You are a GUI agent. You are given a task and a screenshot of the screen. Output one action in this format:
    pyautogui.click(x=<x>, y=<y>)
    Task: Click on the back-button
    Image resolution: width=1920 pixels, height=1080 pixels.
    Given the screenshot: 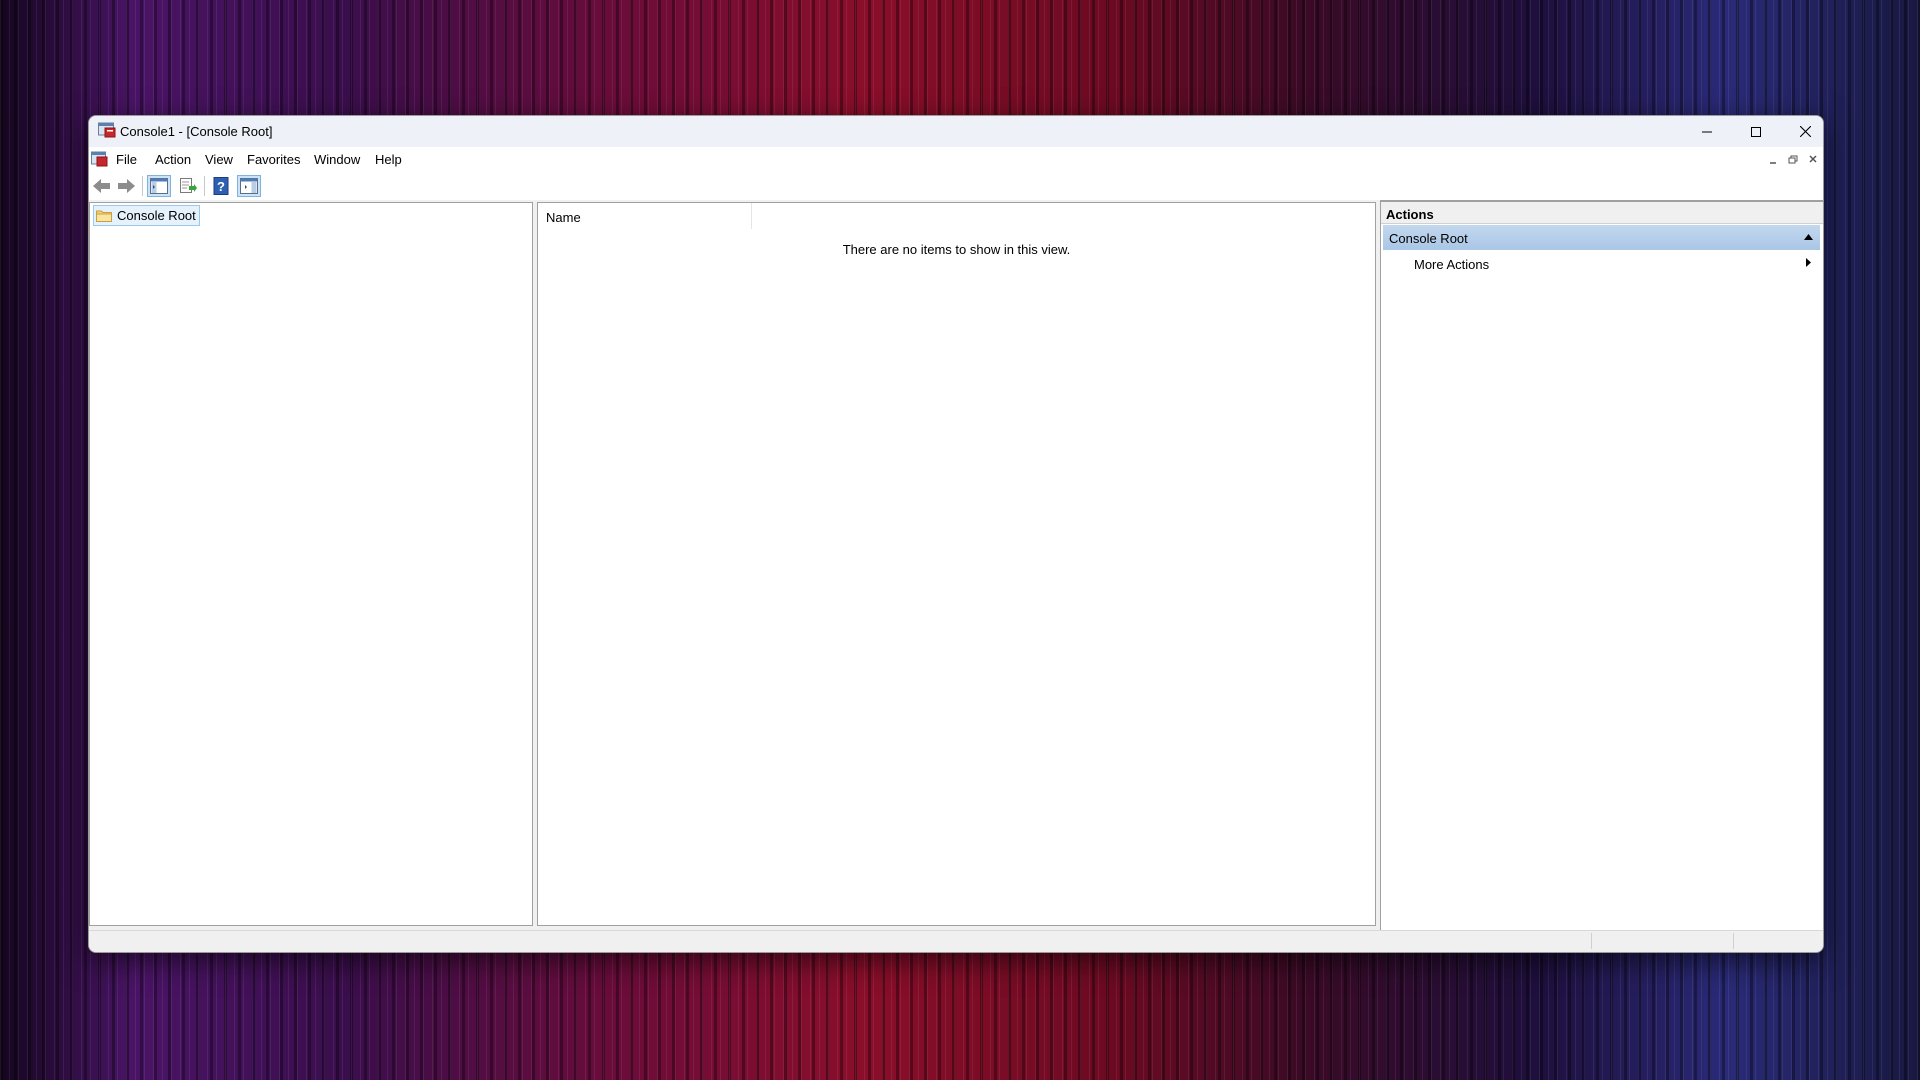 What is the action you would take?
    pyautogui.click(x=102, y=186)
    